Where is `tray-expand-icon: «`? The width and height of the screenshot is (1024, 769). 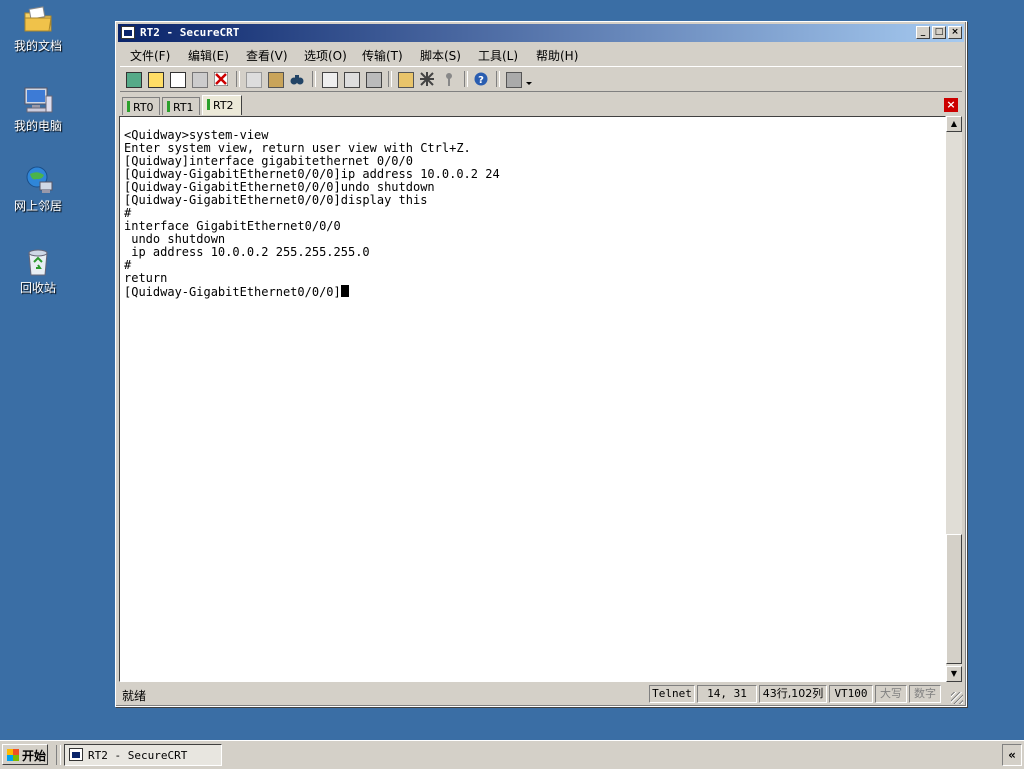
tray-expand-icon: « is located at coordinates (1012, 755).